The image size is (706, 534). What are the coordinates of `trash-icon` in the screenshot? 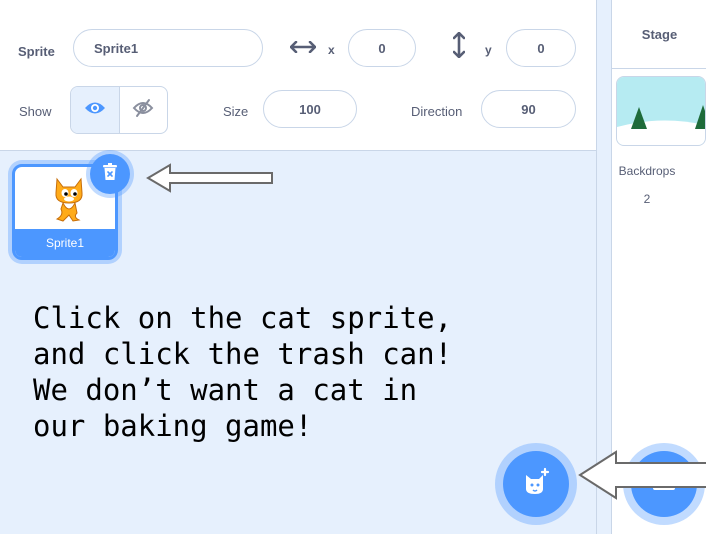 It's located at (110, 174).